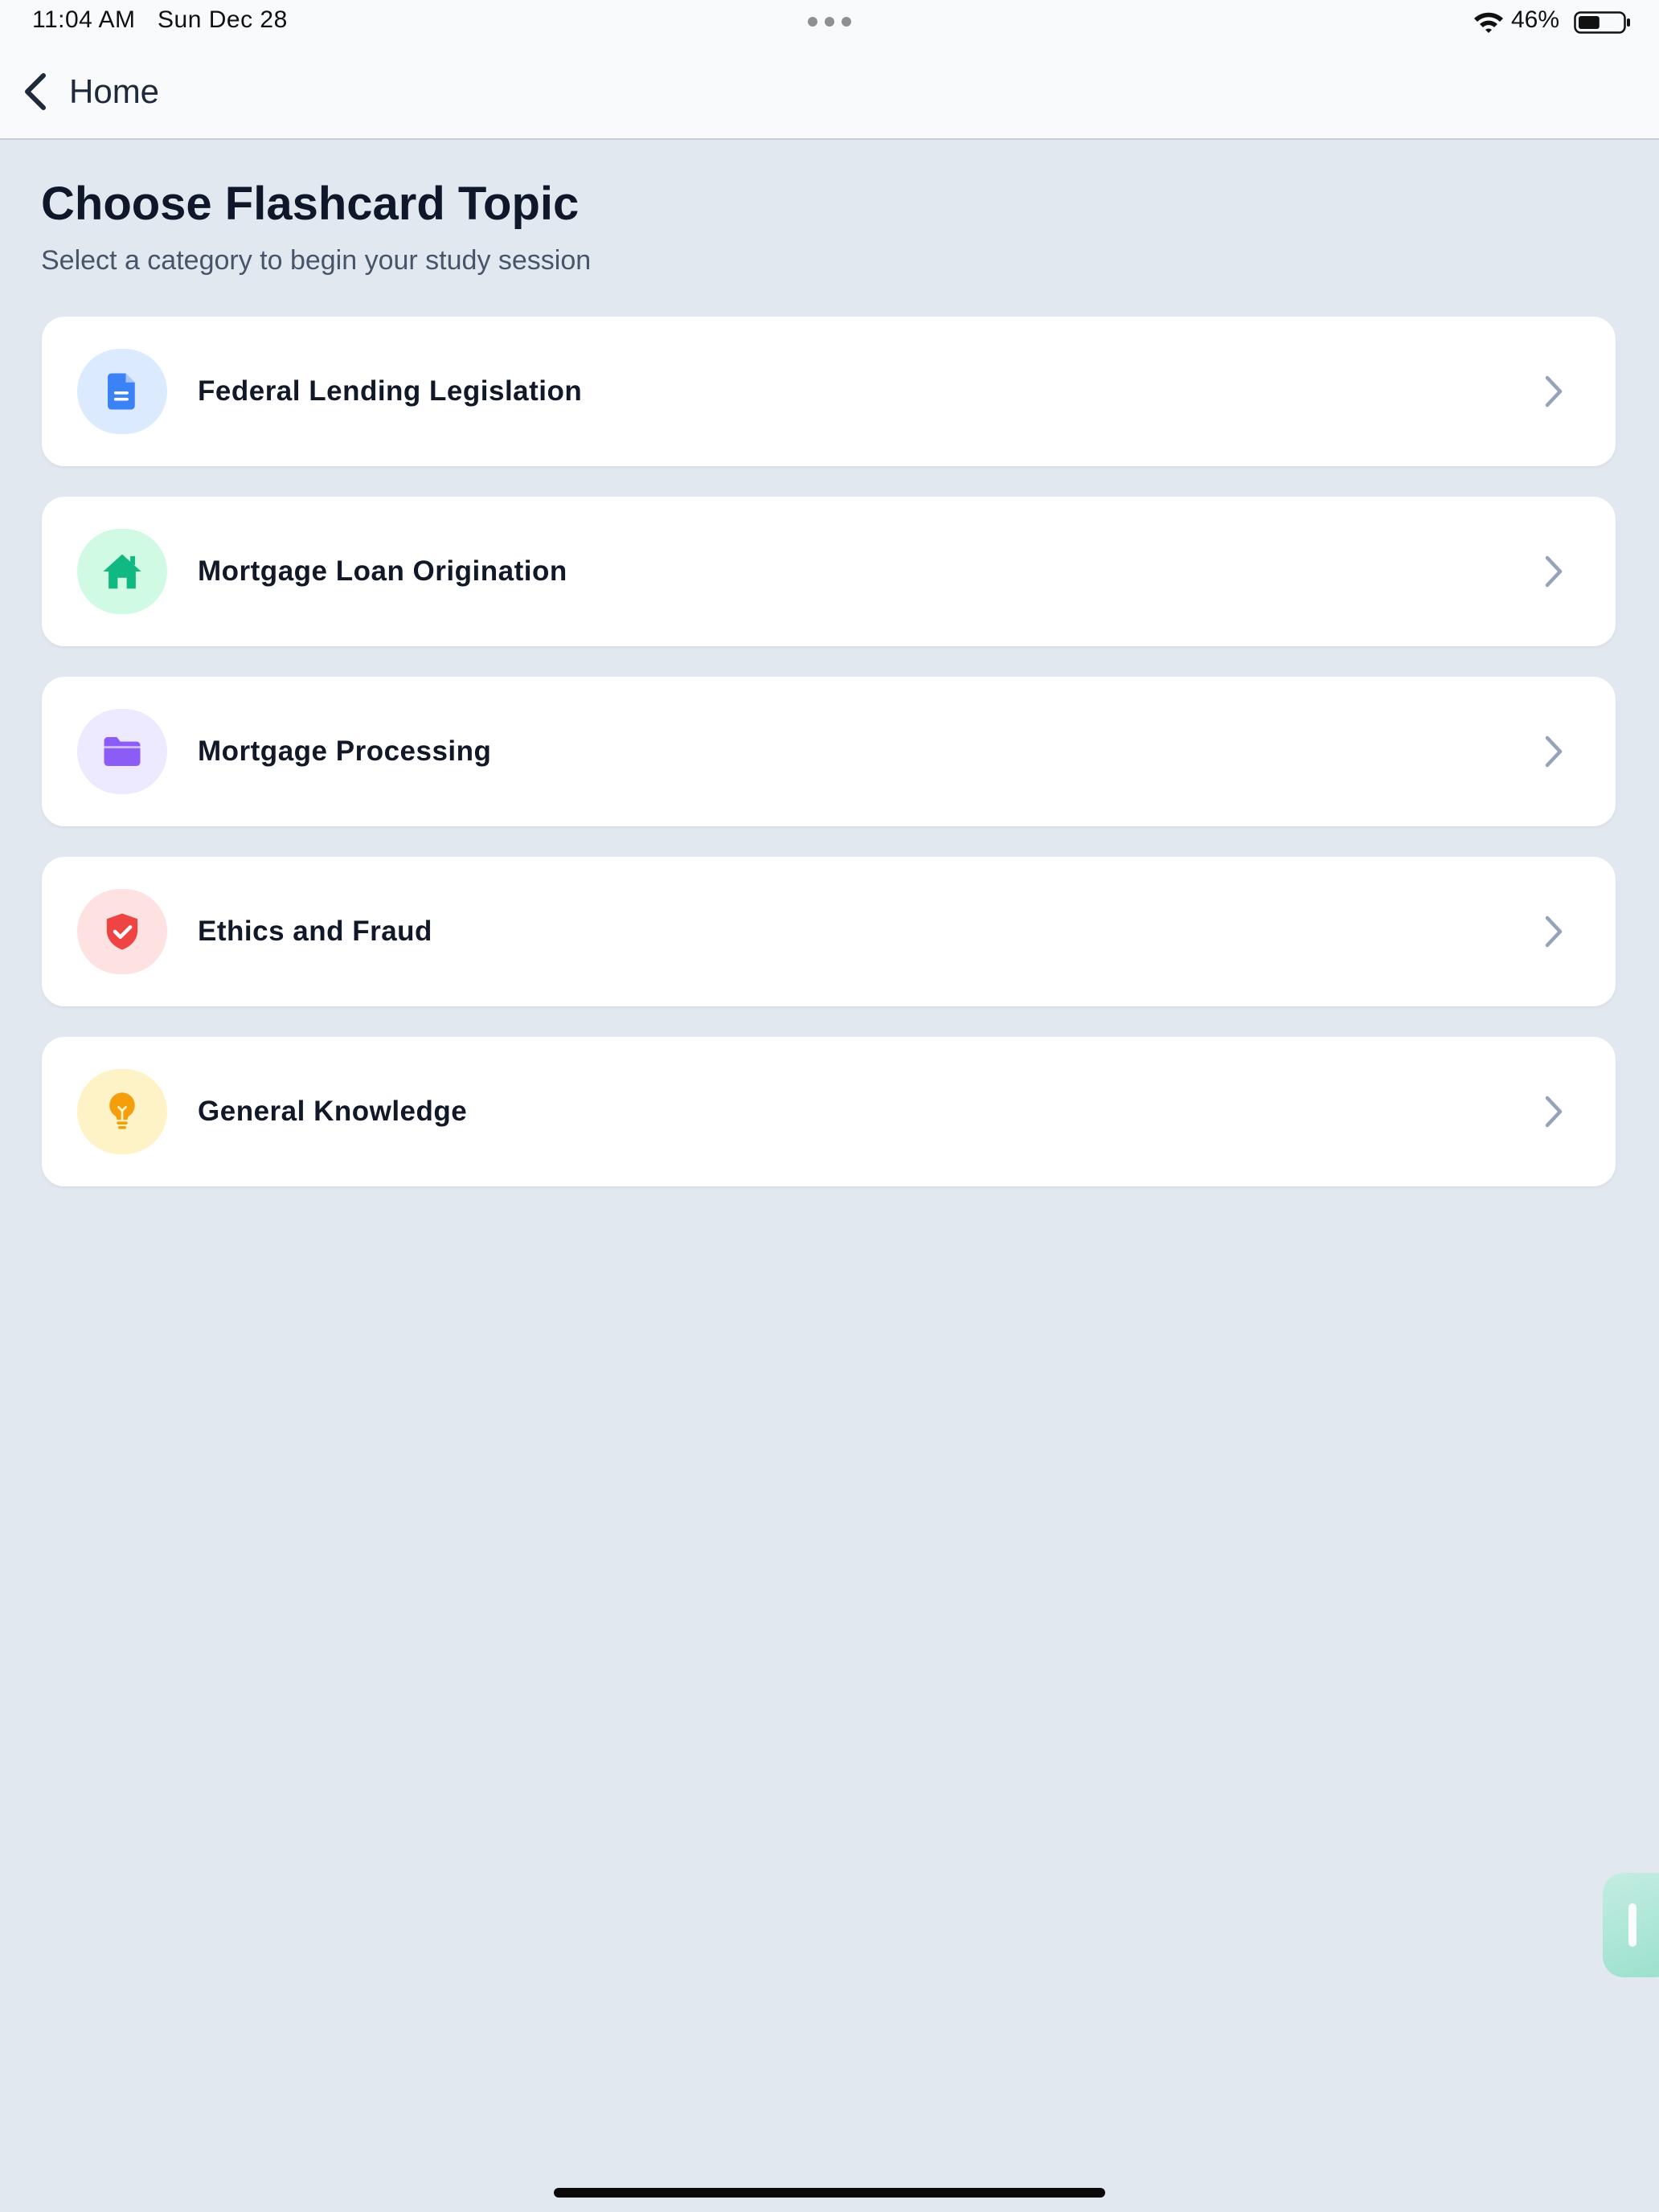  Describe the element at coordinates (310, 204) in the screenshot. I see `page-title: Choose Flashcard Topic` at that location.